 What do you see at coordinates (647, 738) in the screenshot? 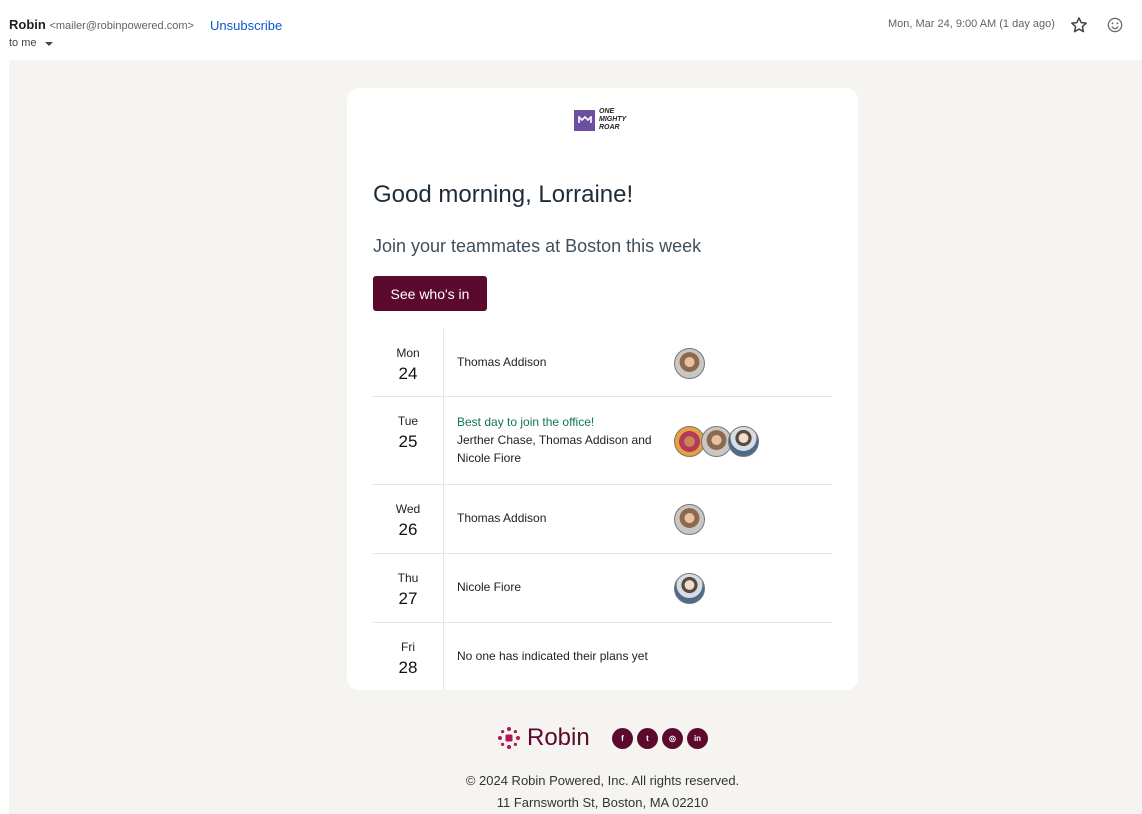
I see `twitter-icon: t` at bounding box center [647, 738].